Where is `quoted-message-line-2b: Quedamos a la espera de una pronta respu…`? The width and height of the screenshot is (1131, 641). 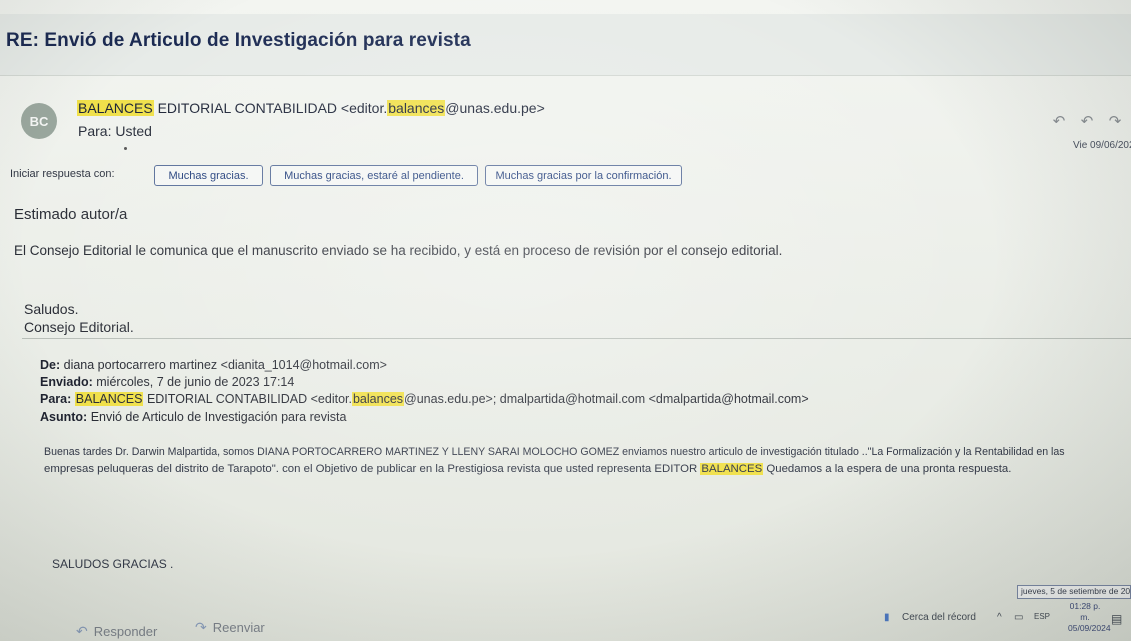
quoted-message-line-2b: Quedamos a la espera de una pronta respu… is located at coordinates (887, 469).